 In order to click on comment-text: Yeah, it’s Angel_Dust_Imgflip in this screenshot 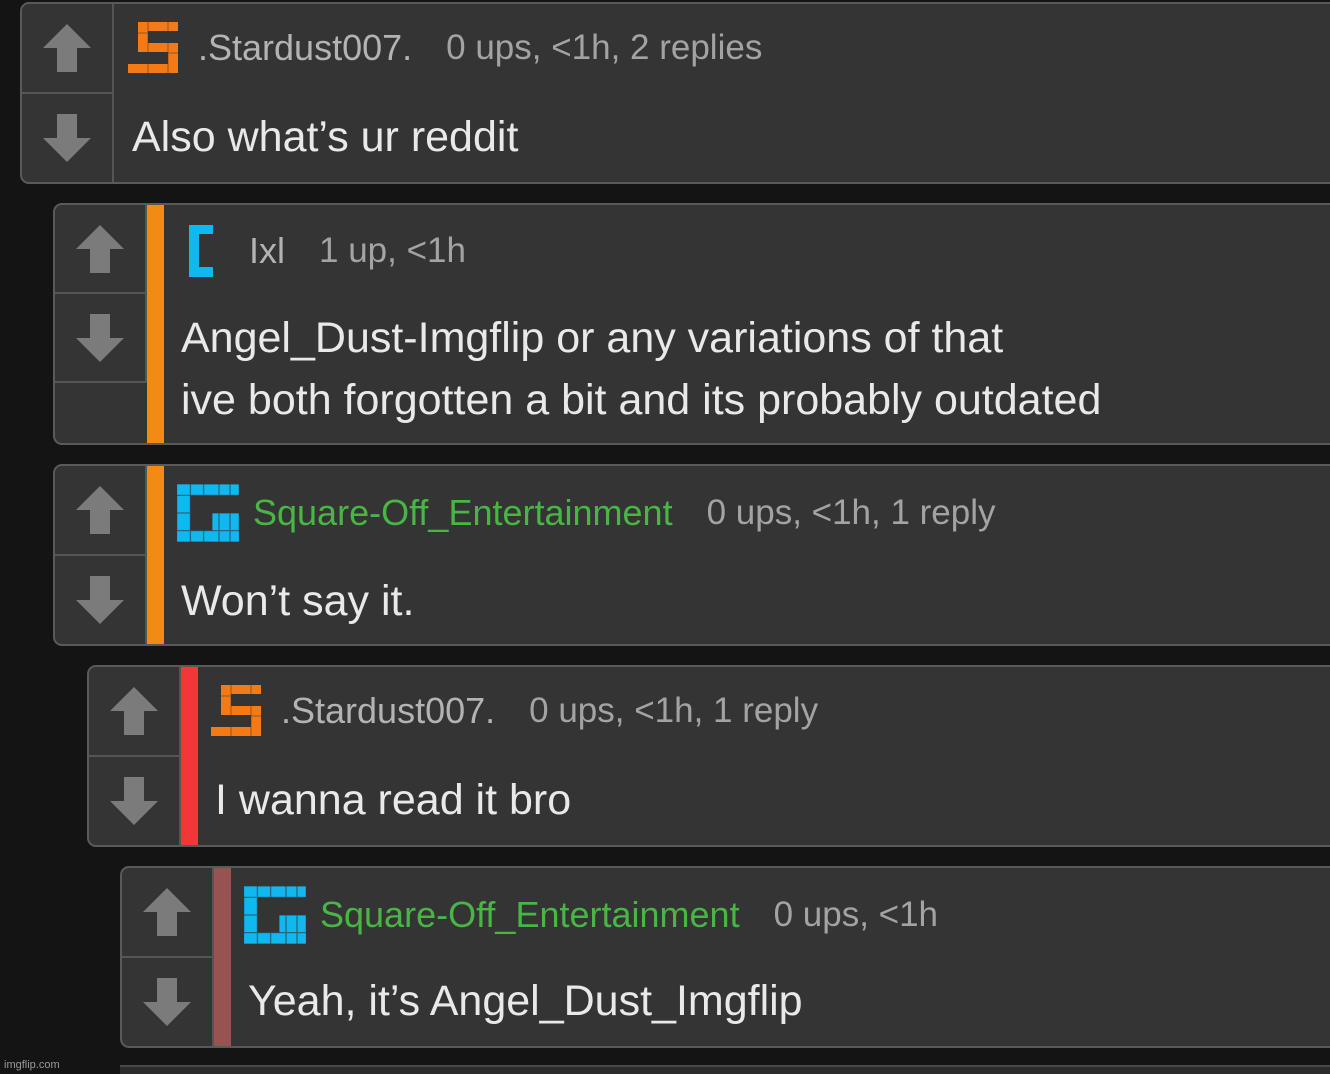, I will do `click(525, 1001)`.